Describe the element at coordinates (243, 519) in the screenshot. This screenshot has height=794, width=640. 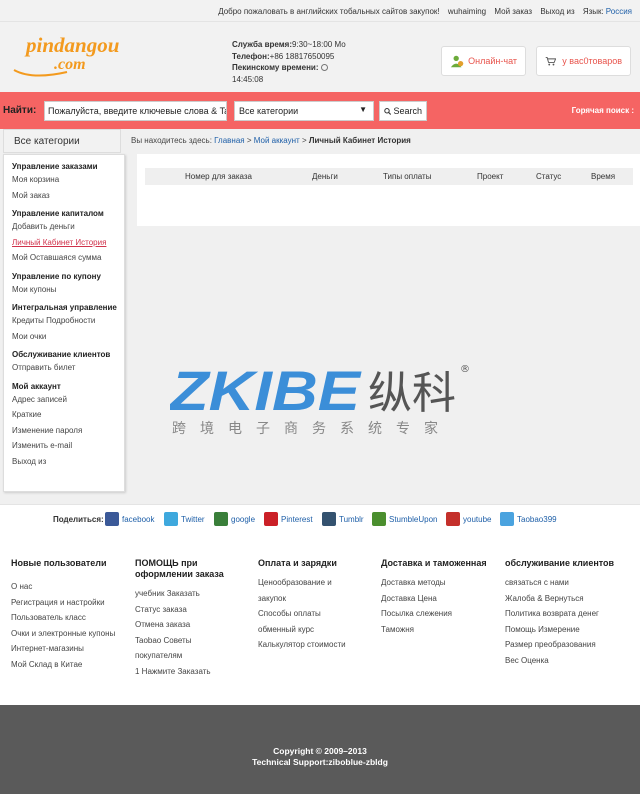
I see `share-google-label: google` at that location.